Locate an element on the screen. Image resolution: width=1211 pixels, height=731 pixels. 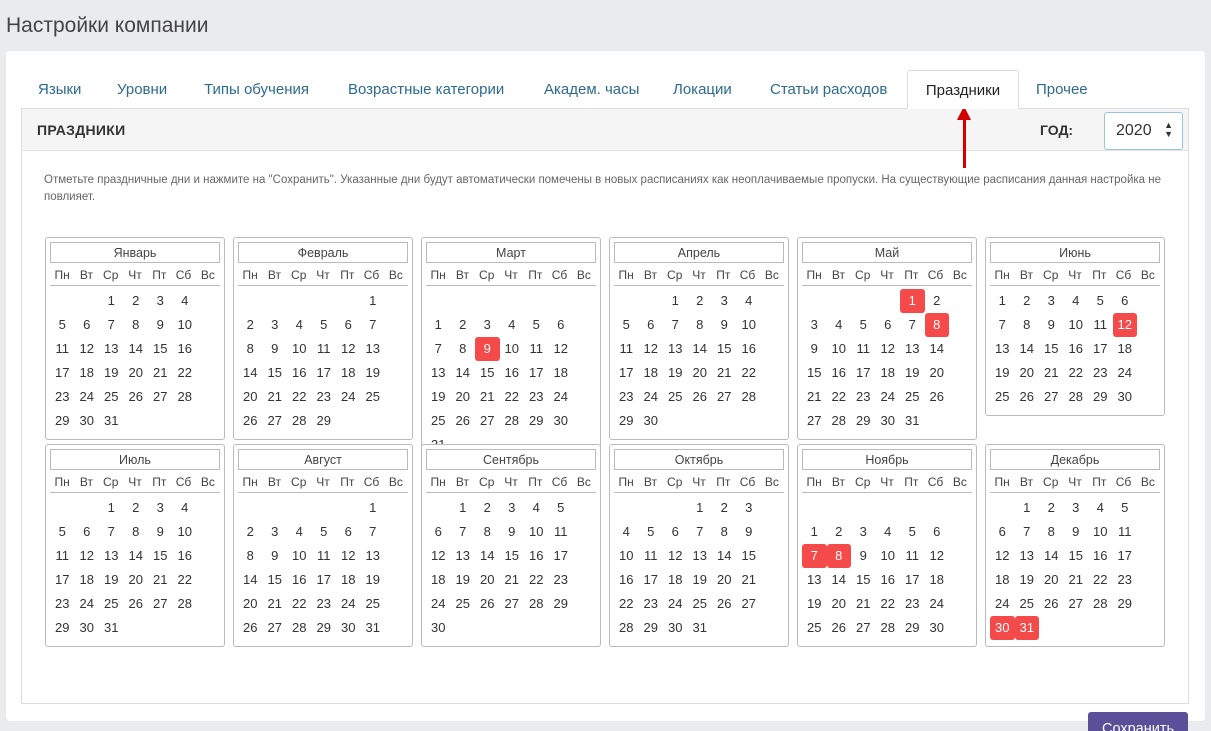
calendar-day: 22 is located at coordinates (626, 604).